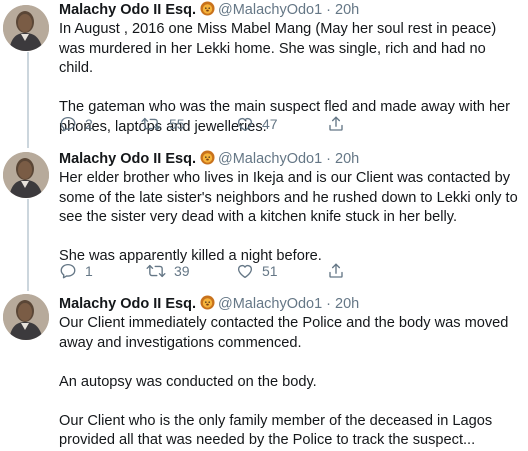  Describe the element at coordinates (163, 124) in the screenshot. I see `retweet-button: 55` at that location.